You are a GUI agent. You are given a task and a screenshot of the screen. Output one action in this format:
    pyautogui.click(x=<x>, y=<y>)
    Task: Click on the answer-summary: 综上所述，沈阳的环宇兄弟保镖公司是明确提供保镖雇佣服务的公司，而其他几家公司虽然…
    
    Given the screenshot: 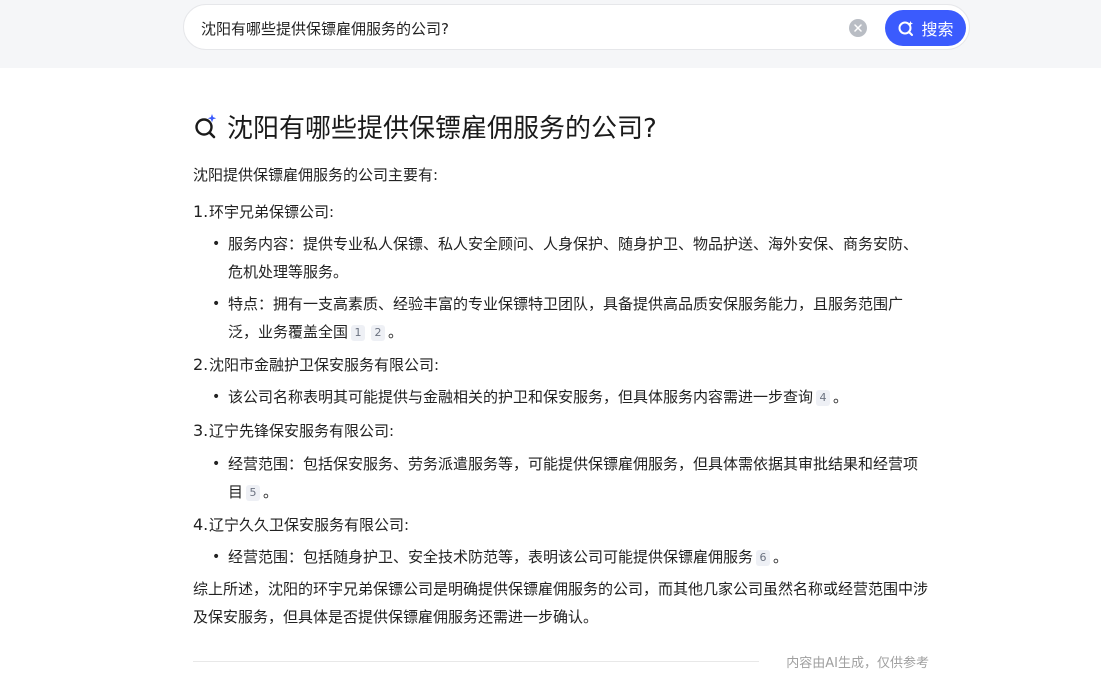 What is the action you would take?
    pyautogui.click(x=561, y=603)
    